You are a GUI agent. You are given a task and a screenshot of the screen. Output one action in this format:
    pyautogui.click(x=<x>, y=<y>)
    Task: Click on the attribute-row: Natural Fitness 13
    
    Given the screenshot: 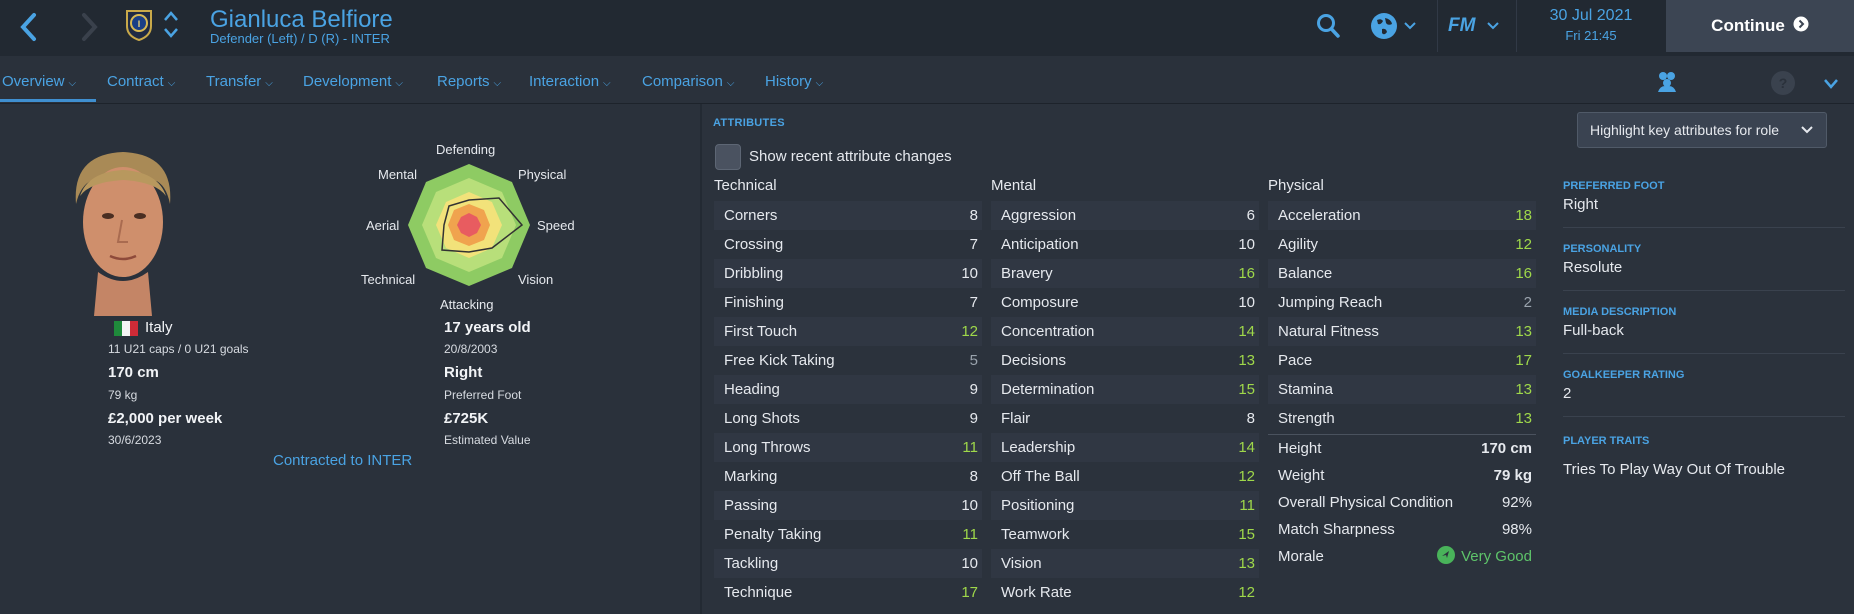 What is the action you would take?
    pyautogui.click(x=1402, y=331)
    